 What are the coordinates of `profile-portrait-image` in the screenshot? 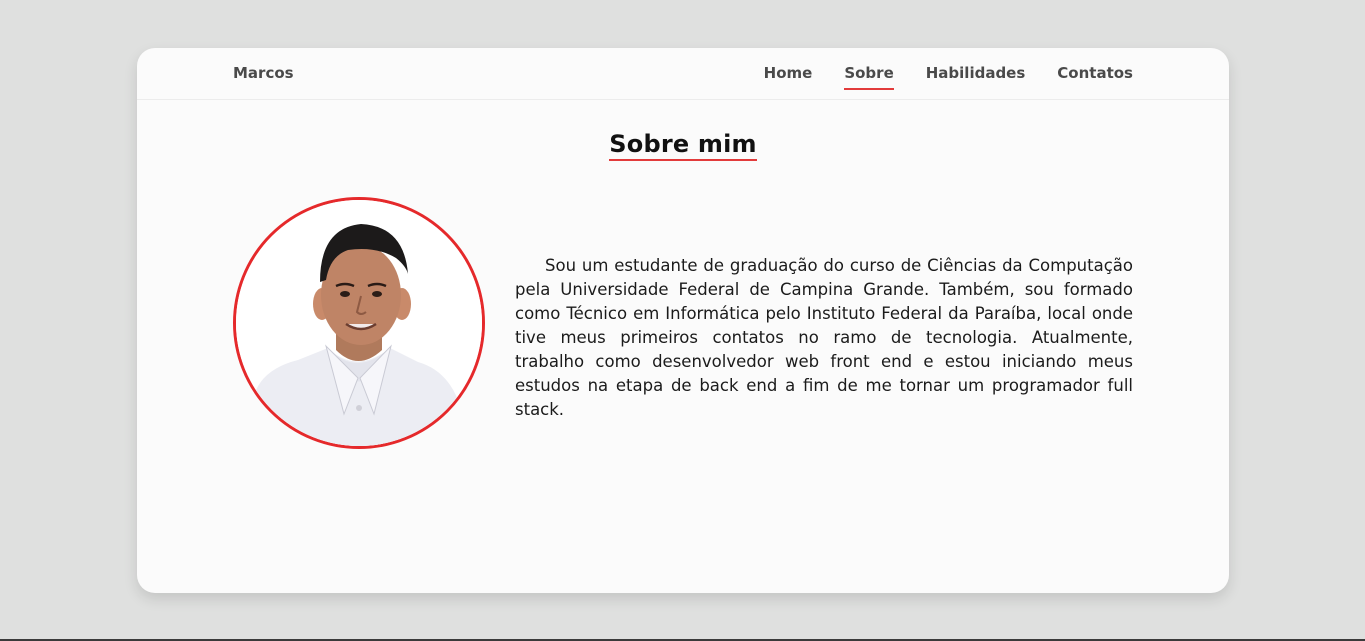 It's located at (359, 323).